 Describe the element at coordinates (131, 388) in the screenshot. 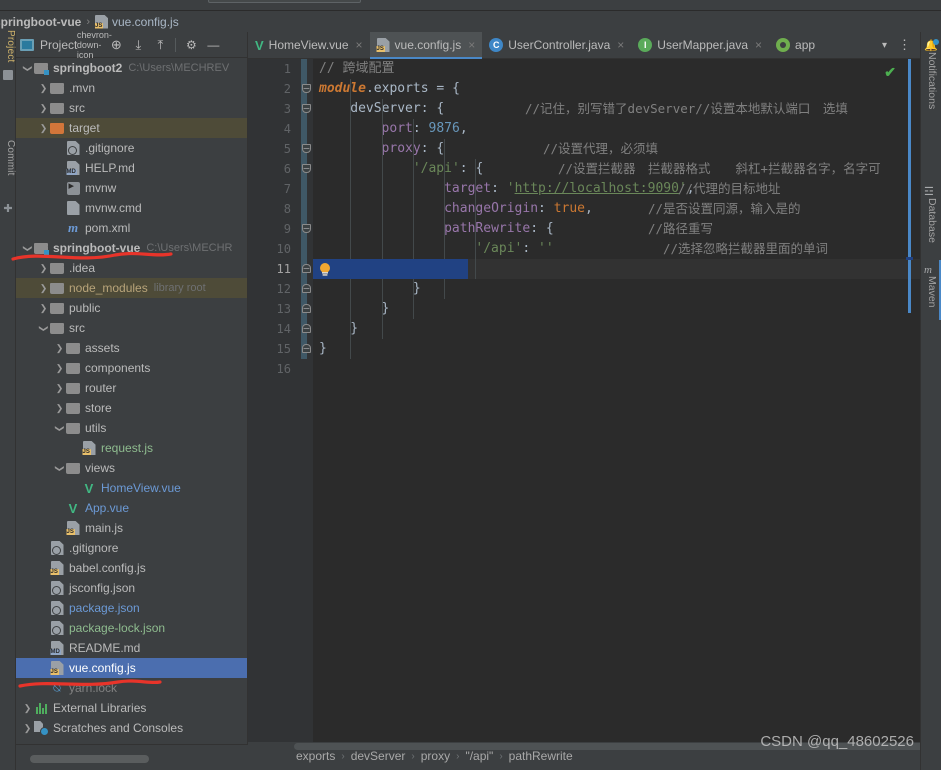

I see `tree-item-router: ❯ router` at that location.